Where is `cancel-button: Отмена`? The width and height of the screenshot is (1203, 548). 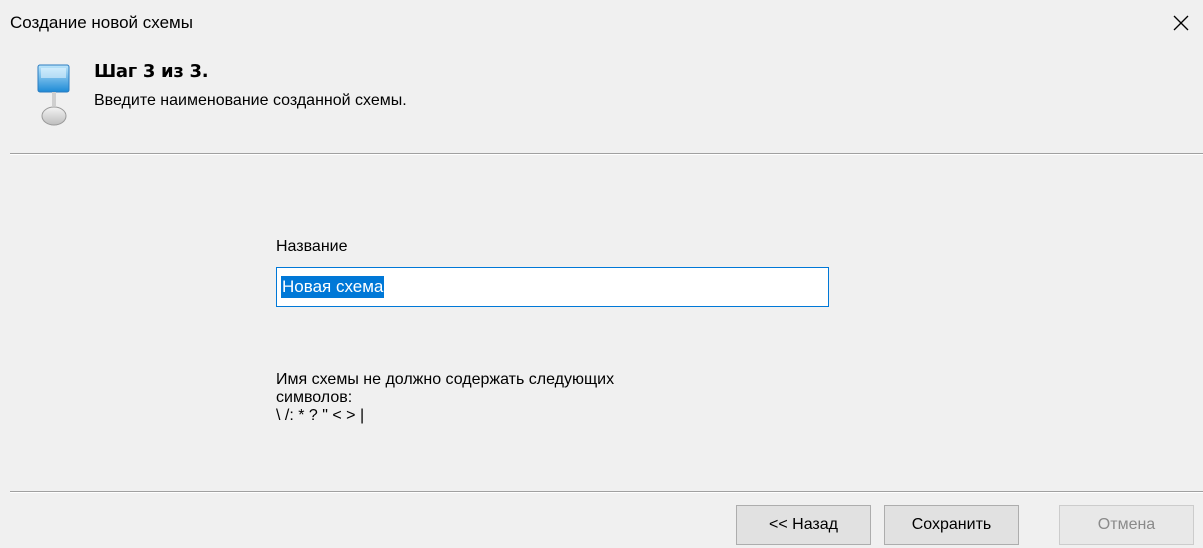 cancel-button: Отмена is located at coordinates (1126, 525).